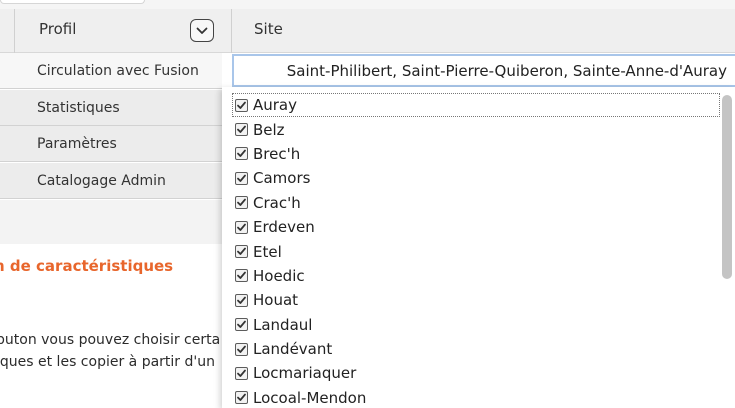 The width and height of the screenshot is (735, 408). I want to click on site-option: Houat, so click(472, 300).